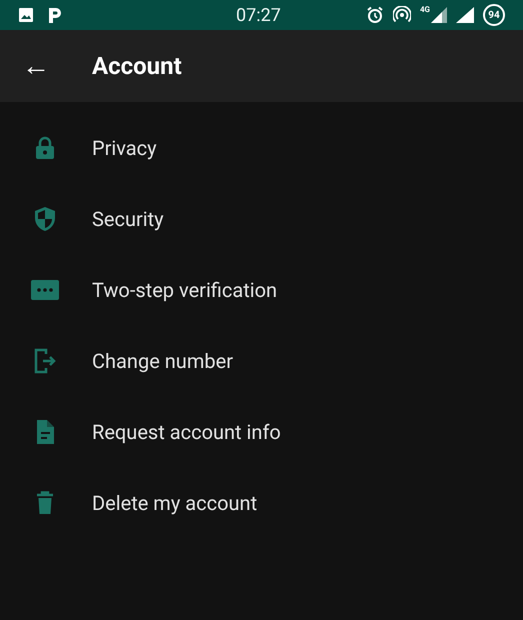  I want to click on mobile-signal-icon, so click(439, 15).